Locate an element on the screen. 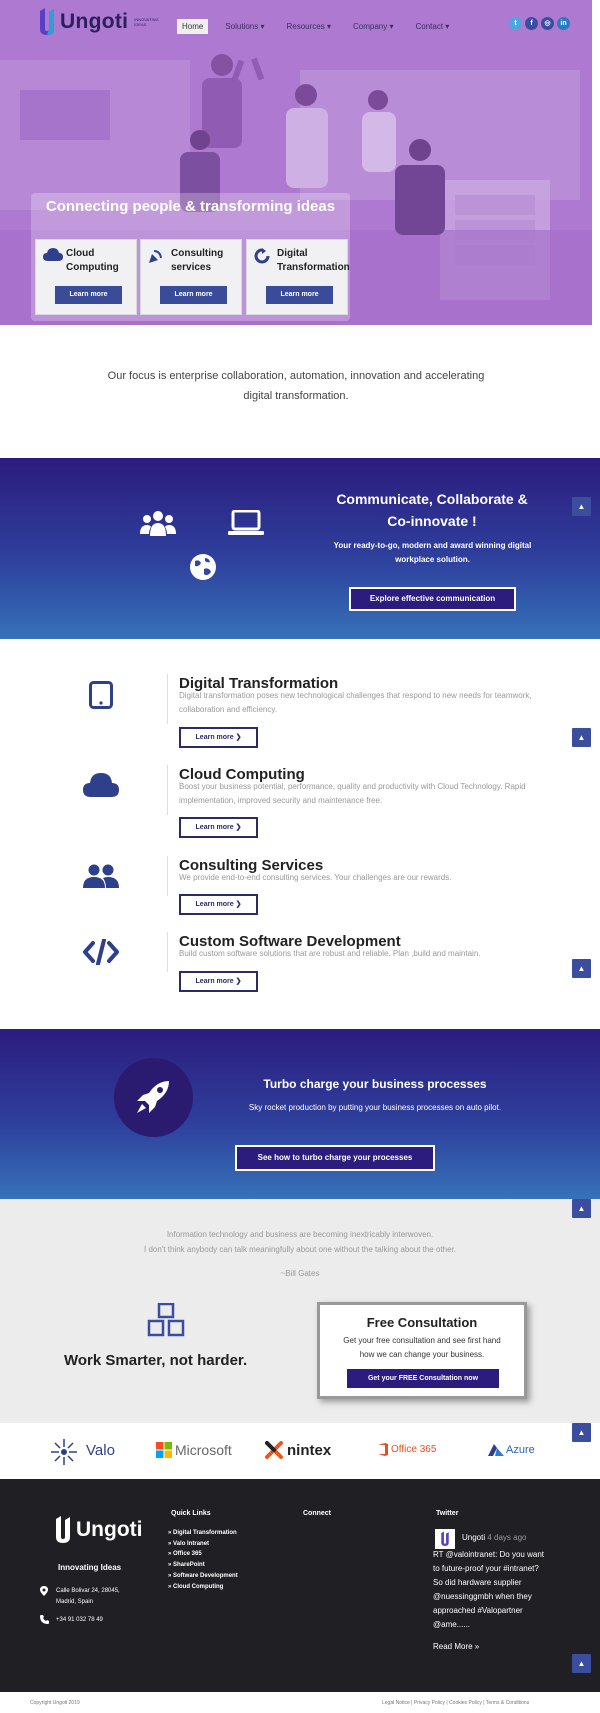 This screenshot has width=600, height=1713. cubes-icon is located at coordinates (166, 1320).